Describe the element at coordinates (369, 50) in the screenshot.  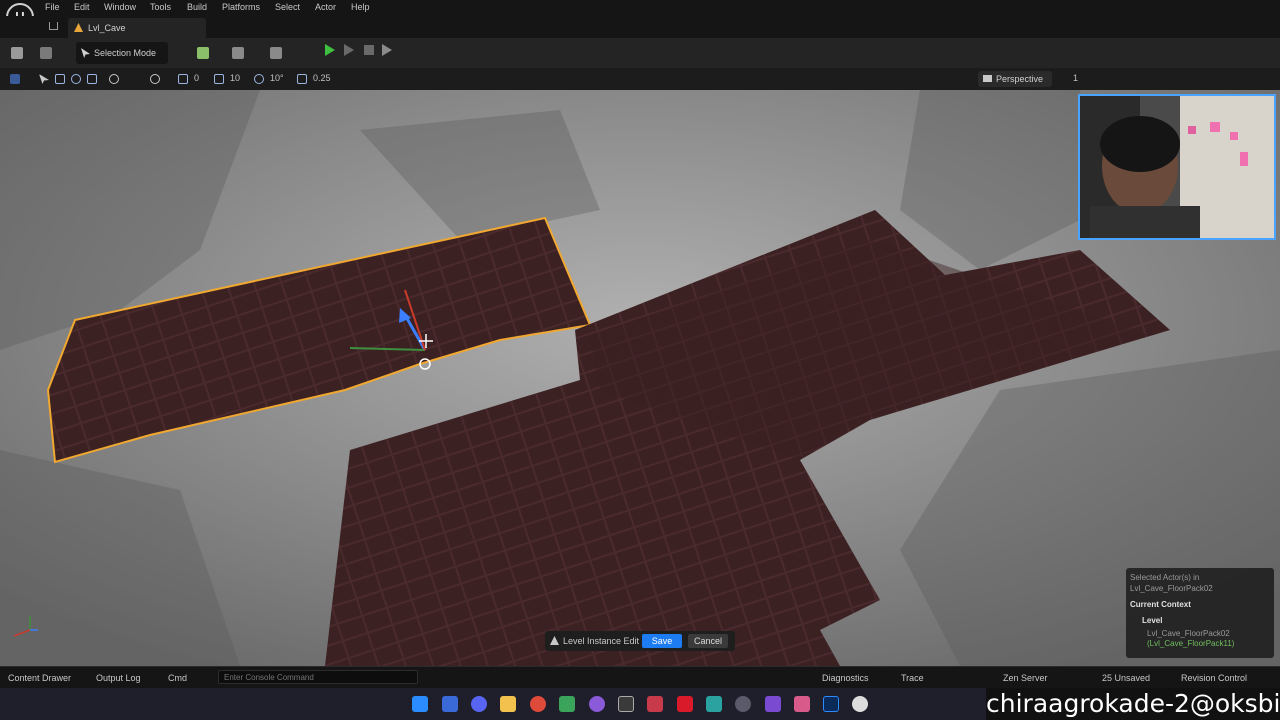
I see `stop-button` at that location.